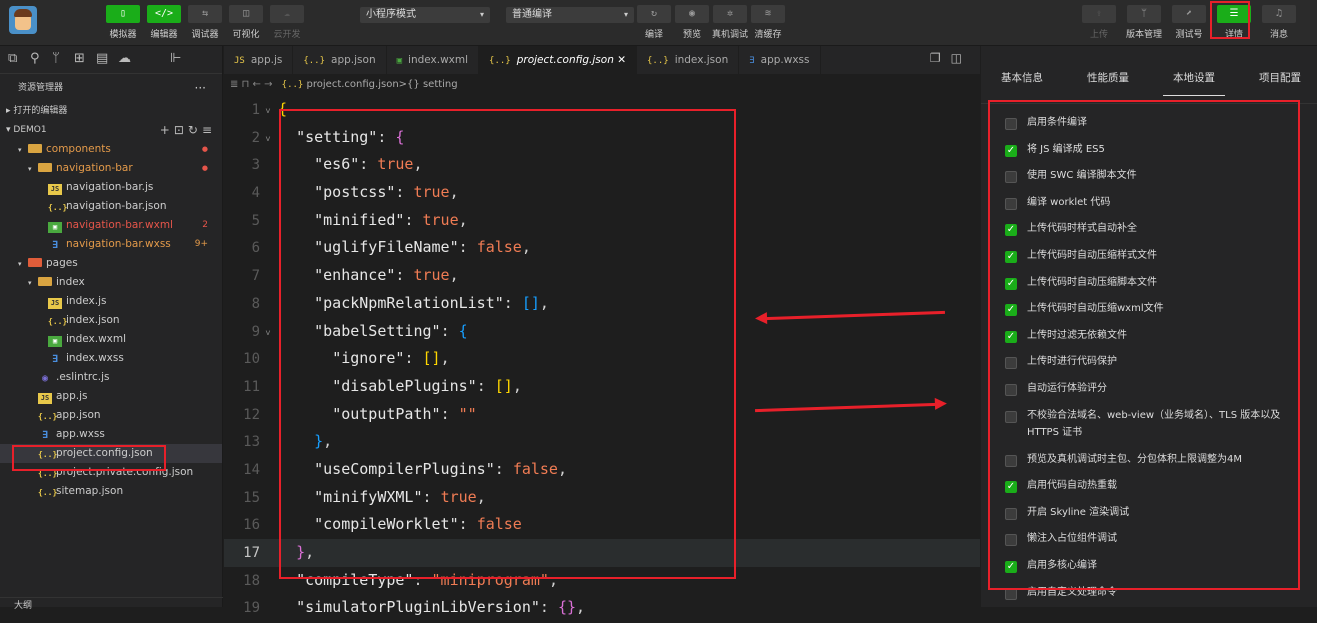 The image size is (1317, 623). What do you see at coordinates (70, 282) in the screenshot?
I see `tree-item-label: index` at bounding box center [70, 282].